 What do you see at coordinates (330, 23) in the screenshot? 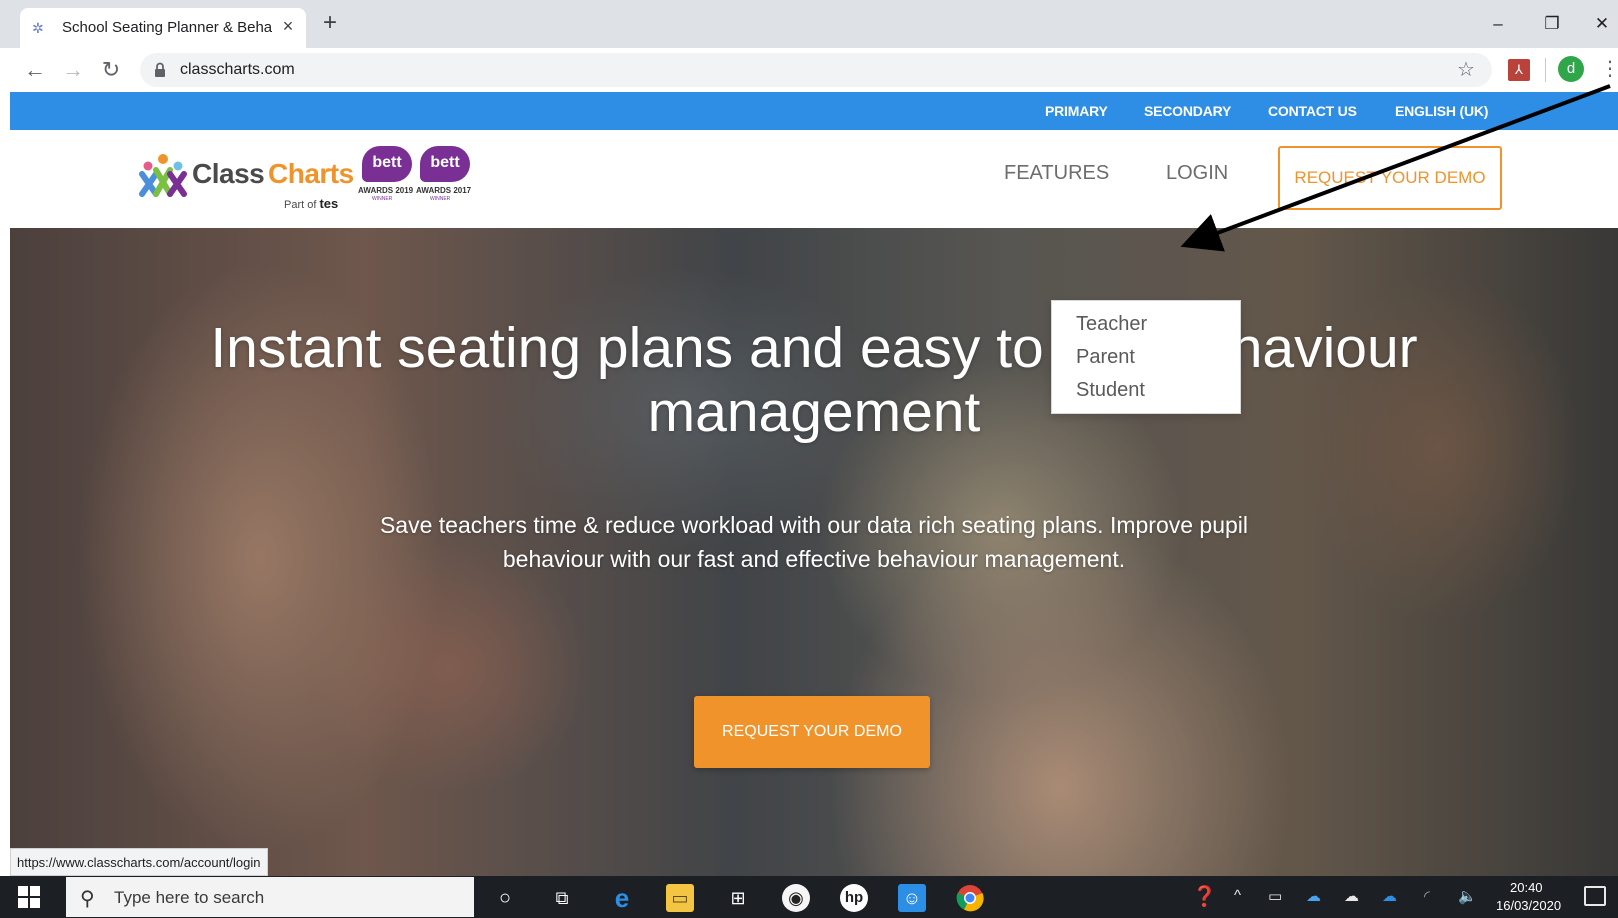
I see `new-tab-button: +` at bounding box center [330, 23].